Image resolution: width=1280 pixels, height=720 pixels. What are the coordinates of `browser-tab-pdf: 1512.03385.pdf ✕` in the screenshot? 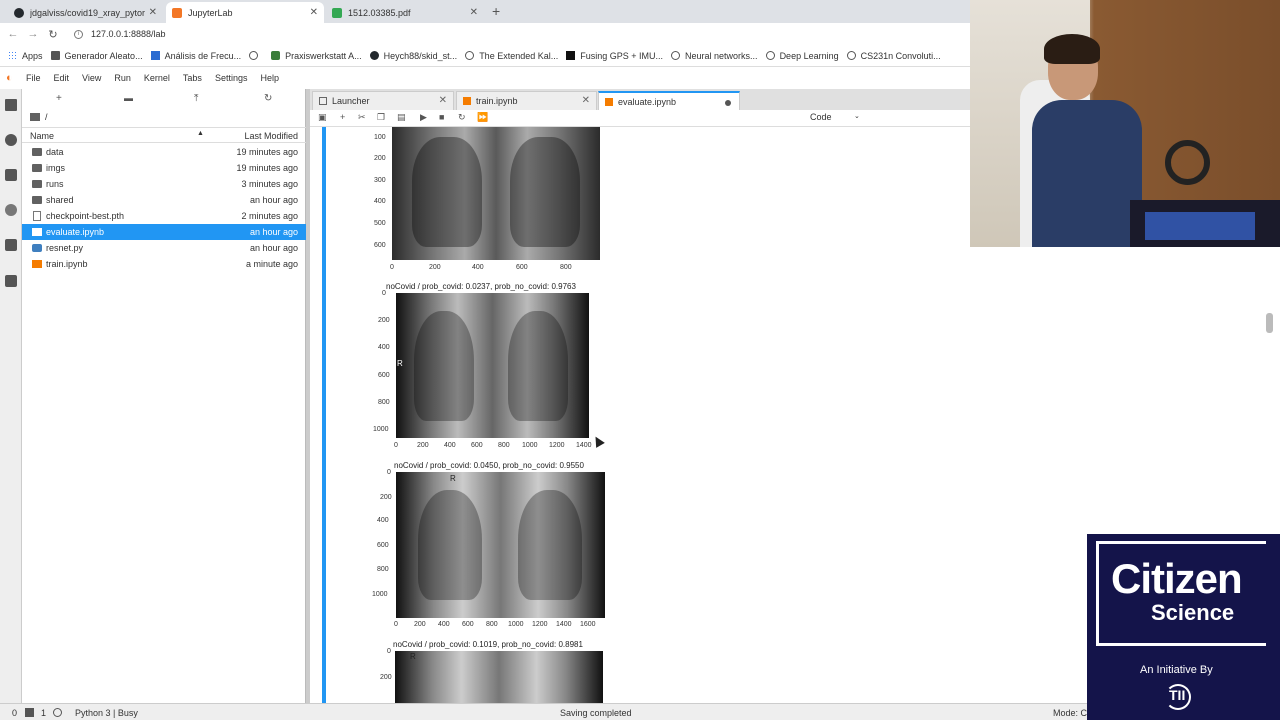 It's located at (405, 12).